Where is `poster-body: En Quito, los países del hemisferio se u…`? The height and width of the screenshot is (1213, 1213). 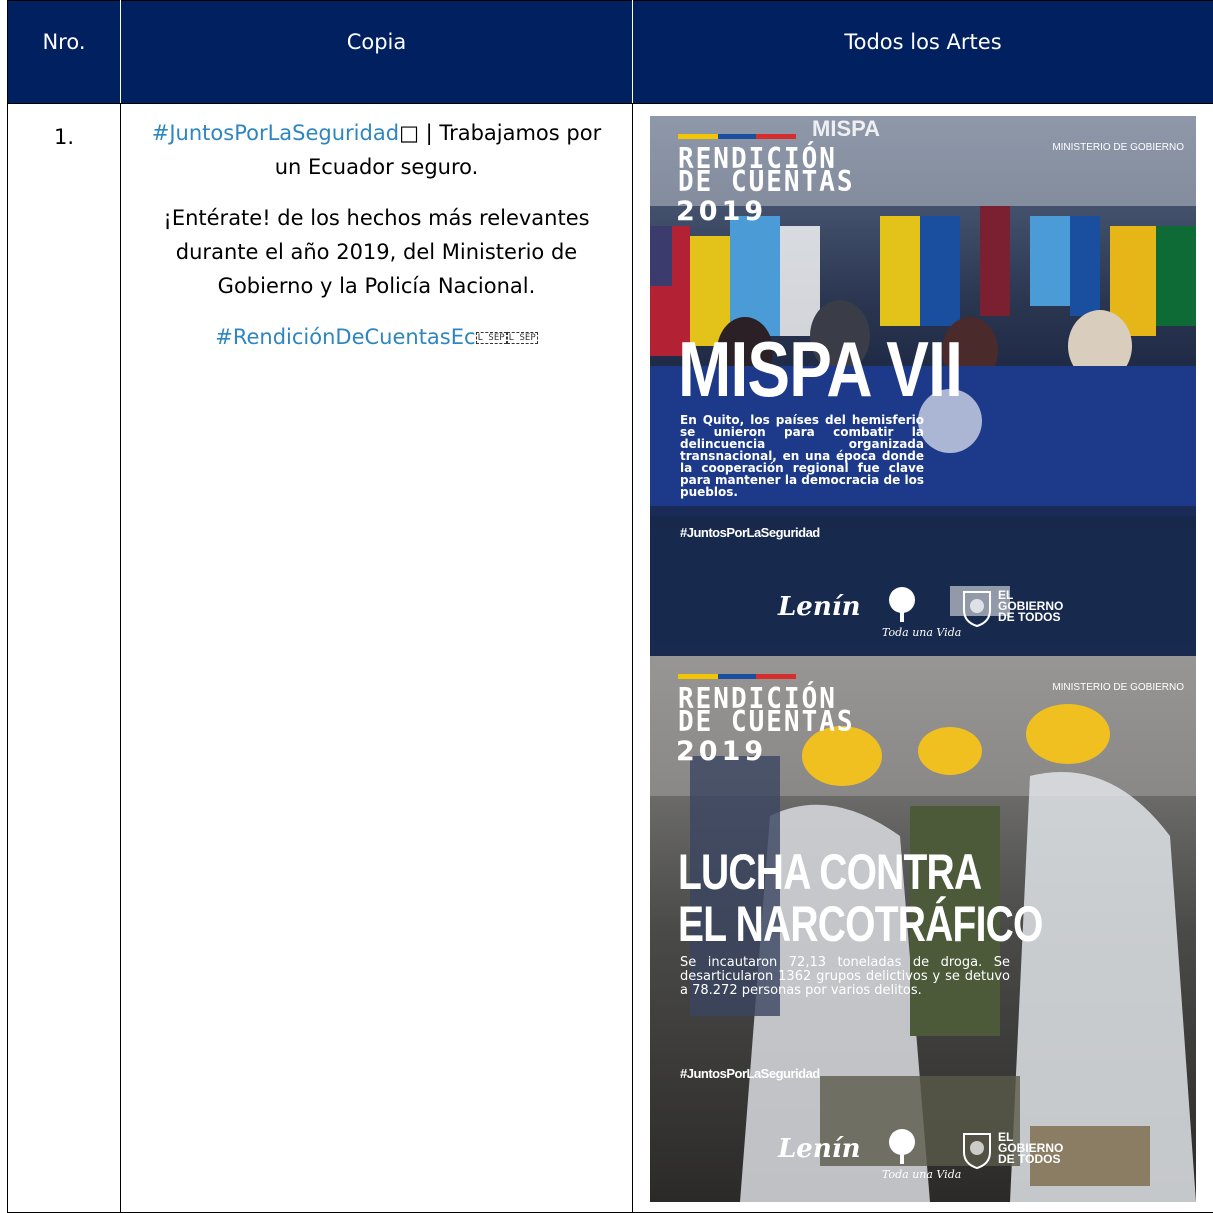 poster-body: En Quito, los países del hemisferio se u… is located at coordinates (802, 456).